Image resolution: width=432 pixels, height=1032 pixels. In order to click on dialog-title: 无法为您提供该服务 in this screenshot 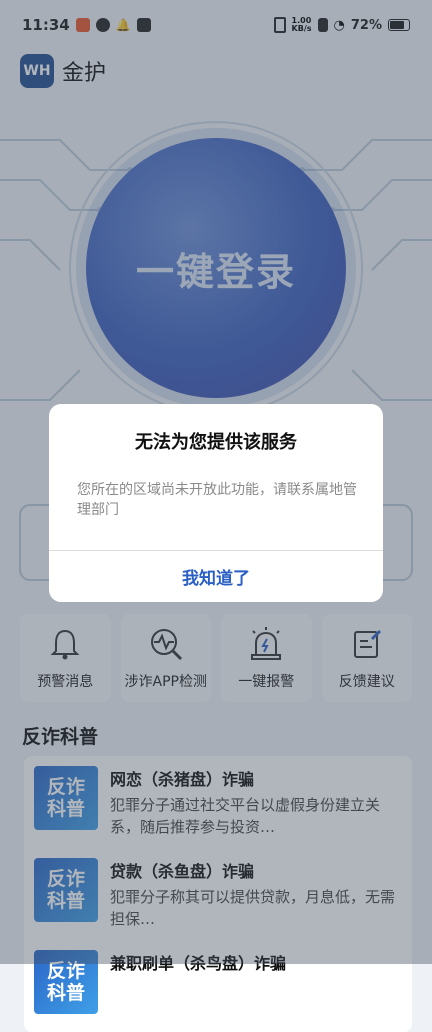, I will do `click(216, 442)`.